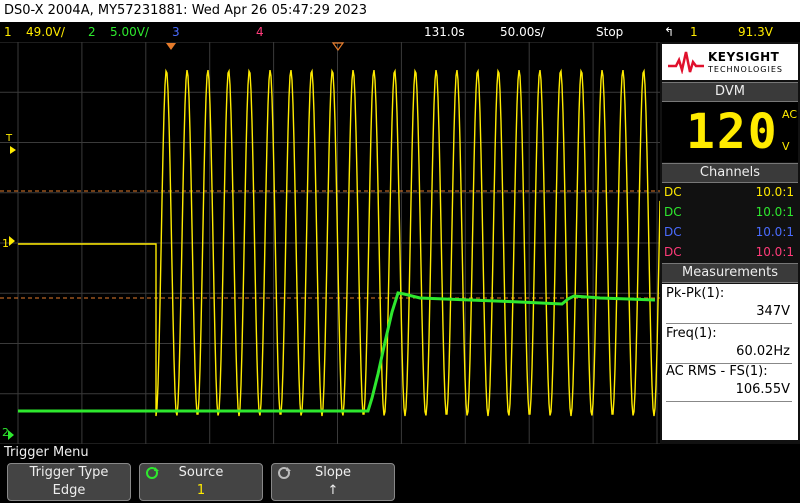  Describe the element at coordinates (730, 92) in the screenshot. I see `dvm-header: DVM` at that location.